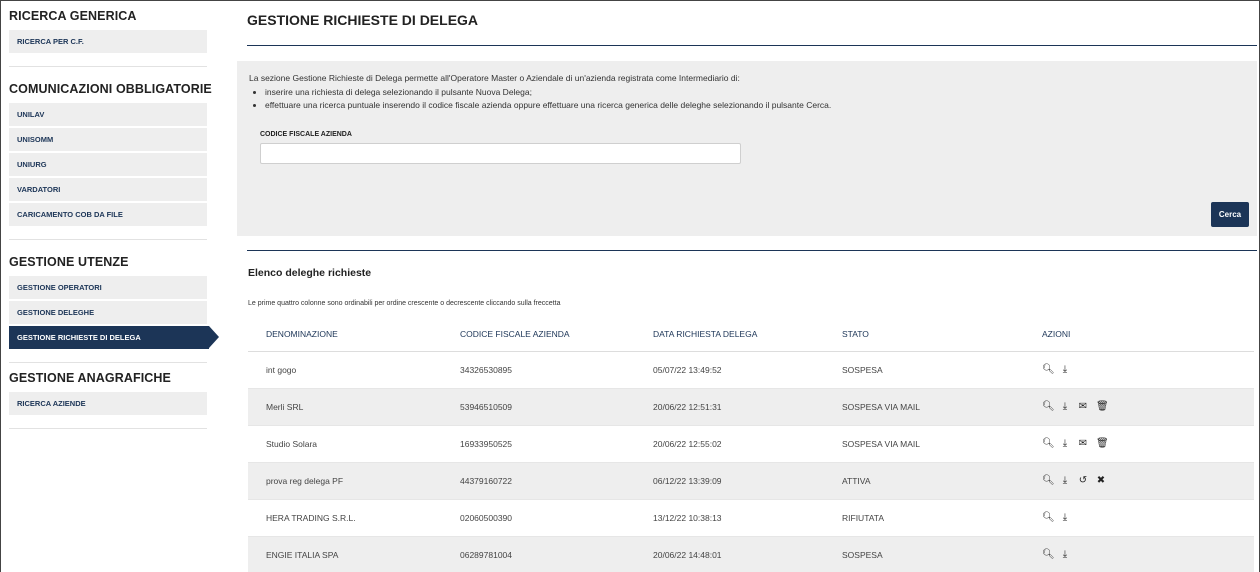  What do you see at coordinates (305, 481) in the screenshot?
I see `cell-denominazione: prova reg delega PF` at bounding box center [305, 481].